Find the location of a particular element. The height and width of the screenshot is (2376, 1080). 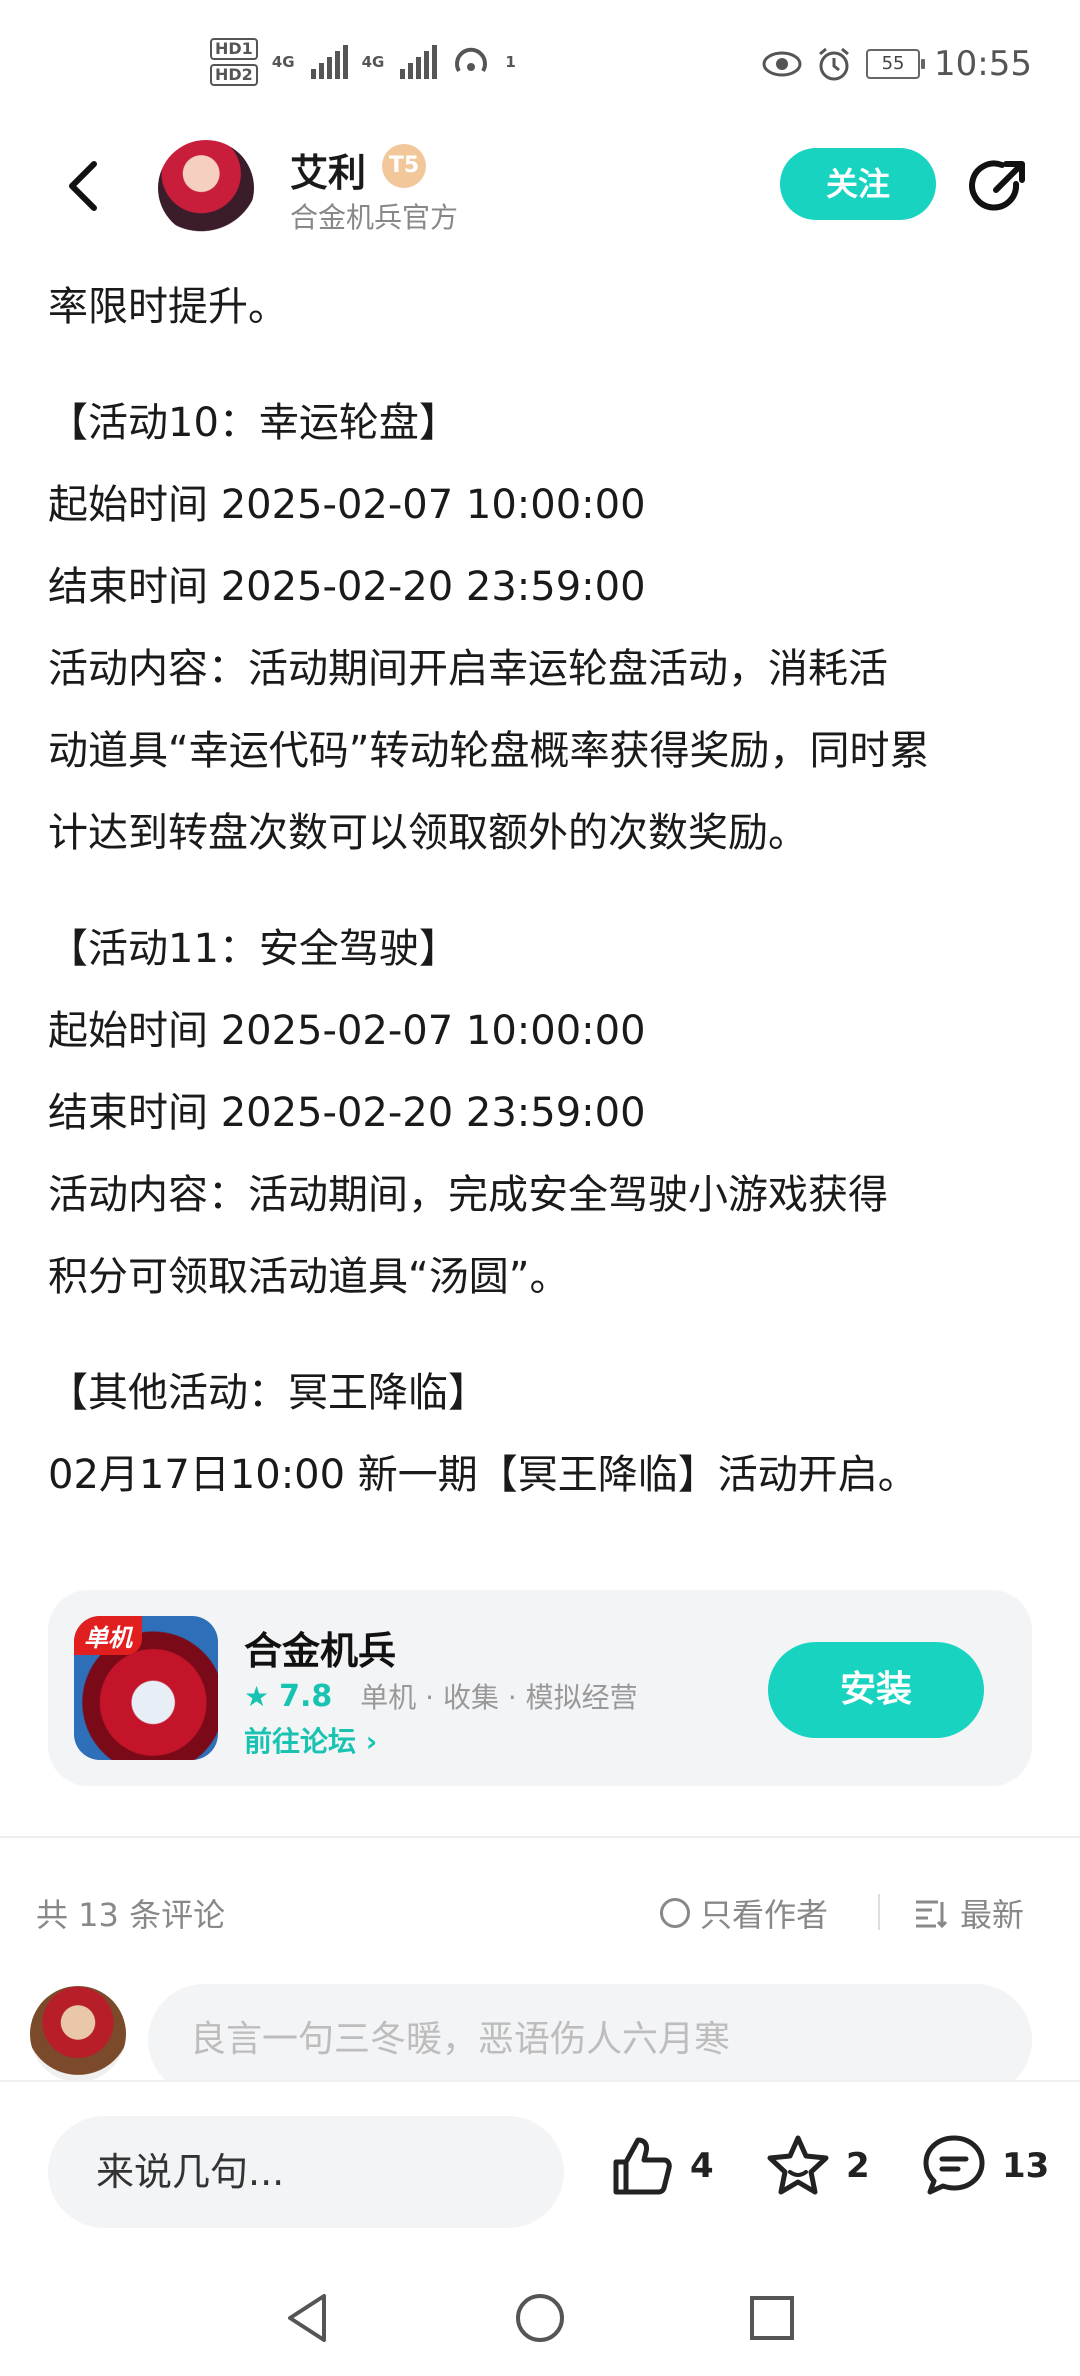

network-type-1: 4G is located at coordinates (283, 62).